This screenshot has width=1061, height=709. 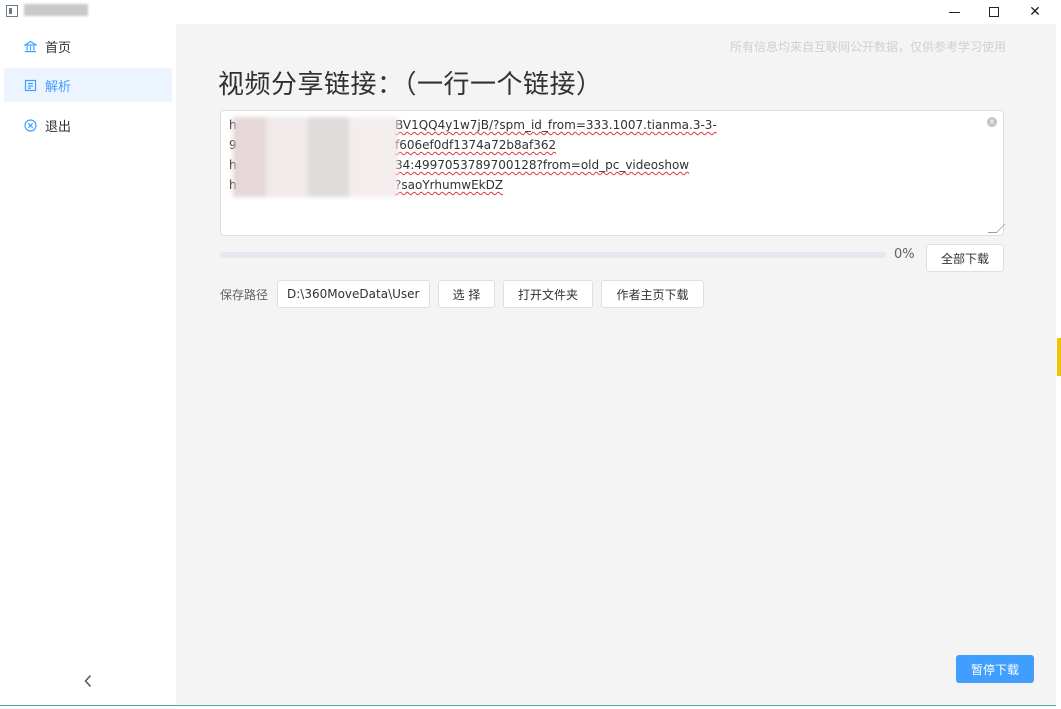 What do you see at coordinates (652, 294) in the screenshot?
I see `author-download-button: 作者主页下载` at bounding box center [652, 294].